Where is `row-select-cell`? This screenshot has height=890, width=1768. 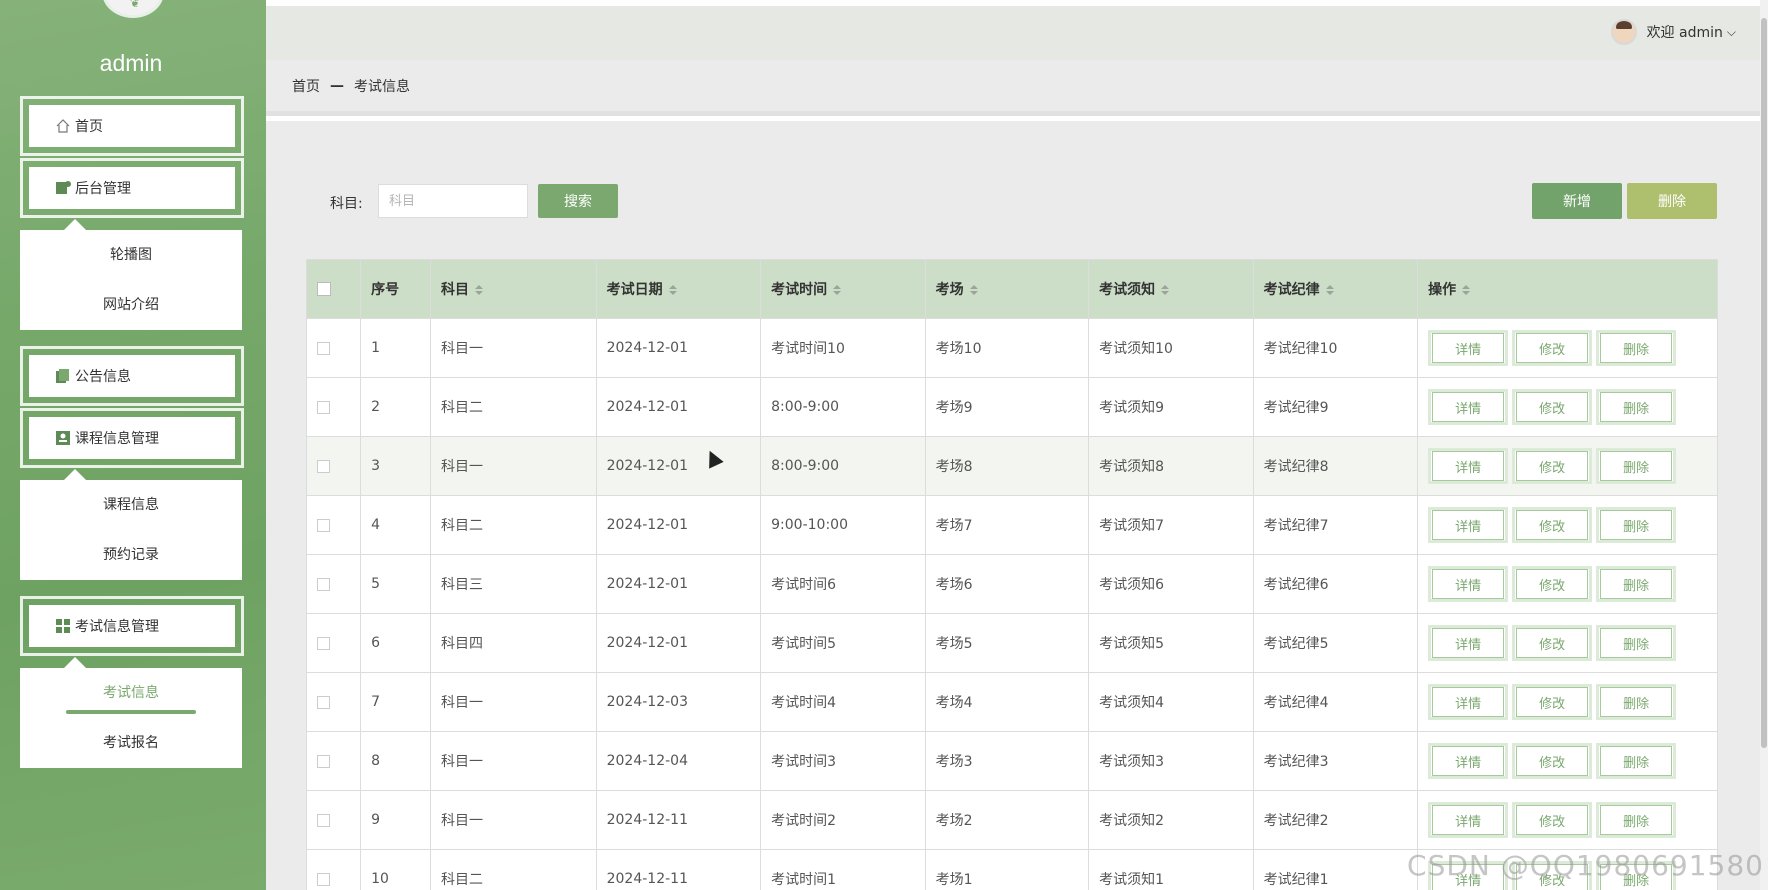 row-select-cell is located at coordinates (333, 466).